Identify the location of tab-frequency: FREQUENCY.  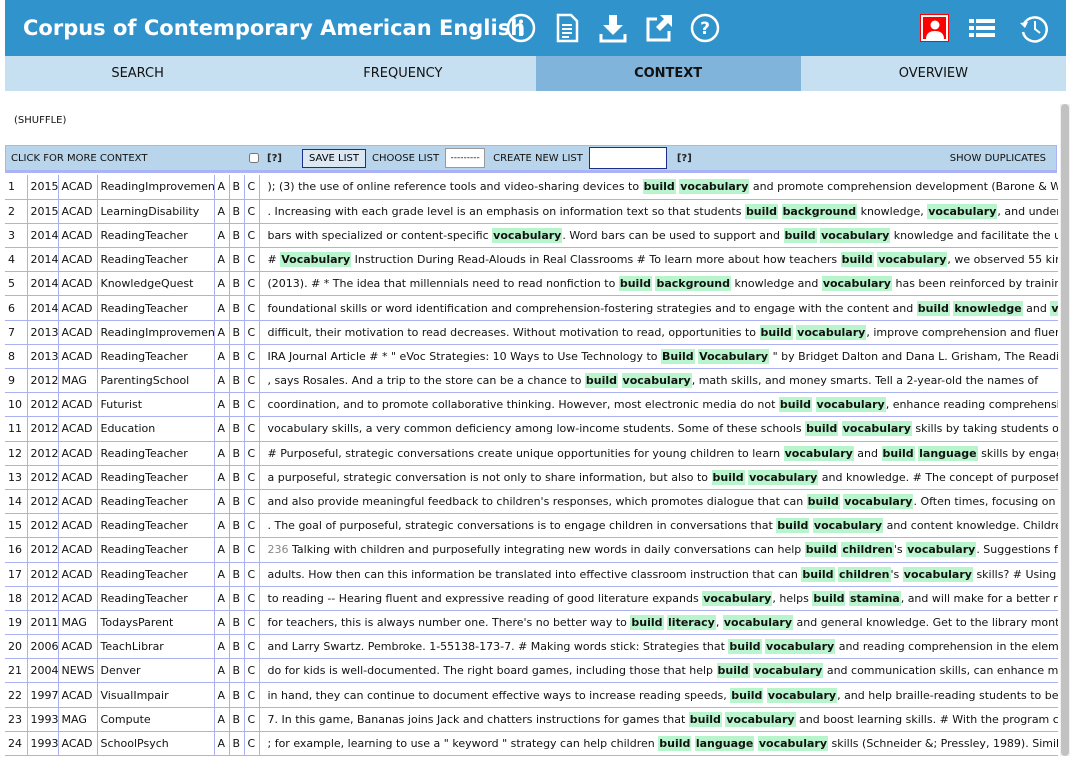
(402, 73).